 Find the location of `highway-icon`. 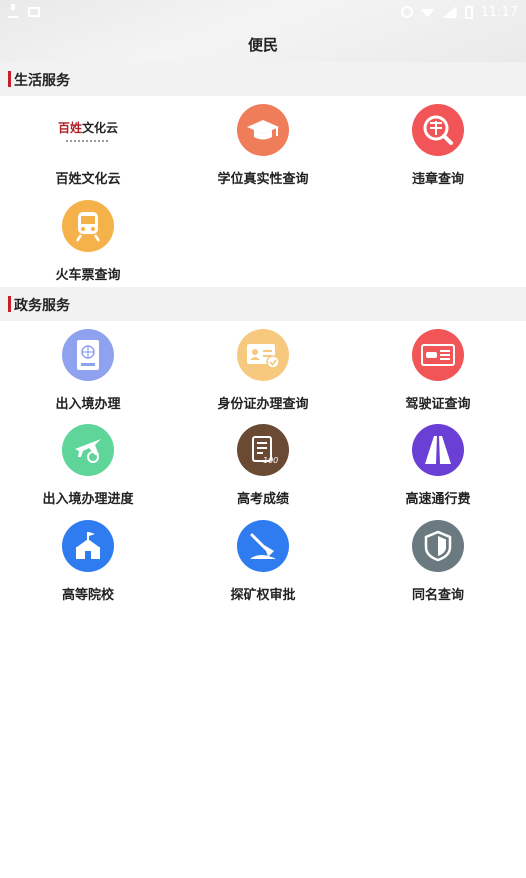

highway-icon is located at coordinates (438, 450).